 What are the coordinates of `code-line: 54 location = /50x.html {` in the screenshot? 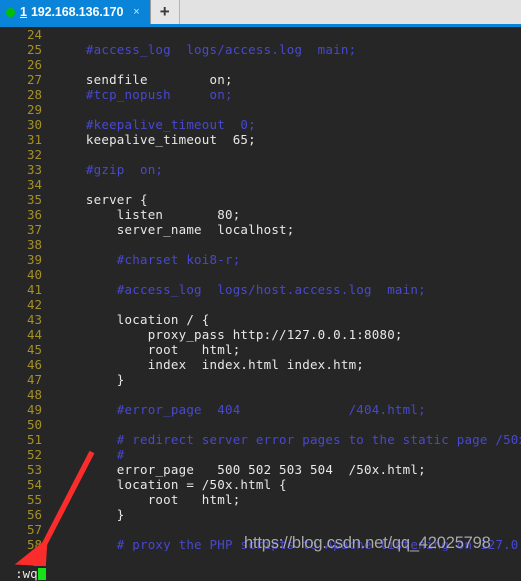 It's located at (260, 484).